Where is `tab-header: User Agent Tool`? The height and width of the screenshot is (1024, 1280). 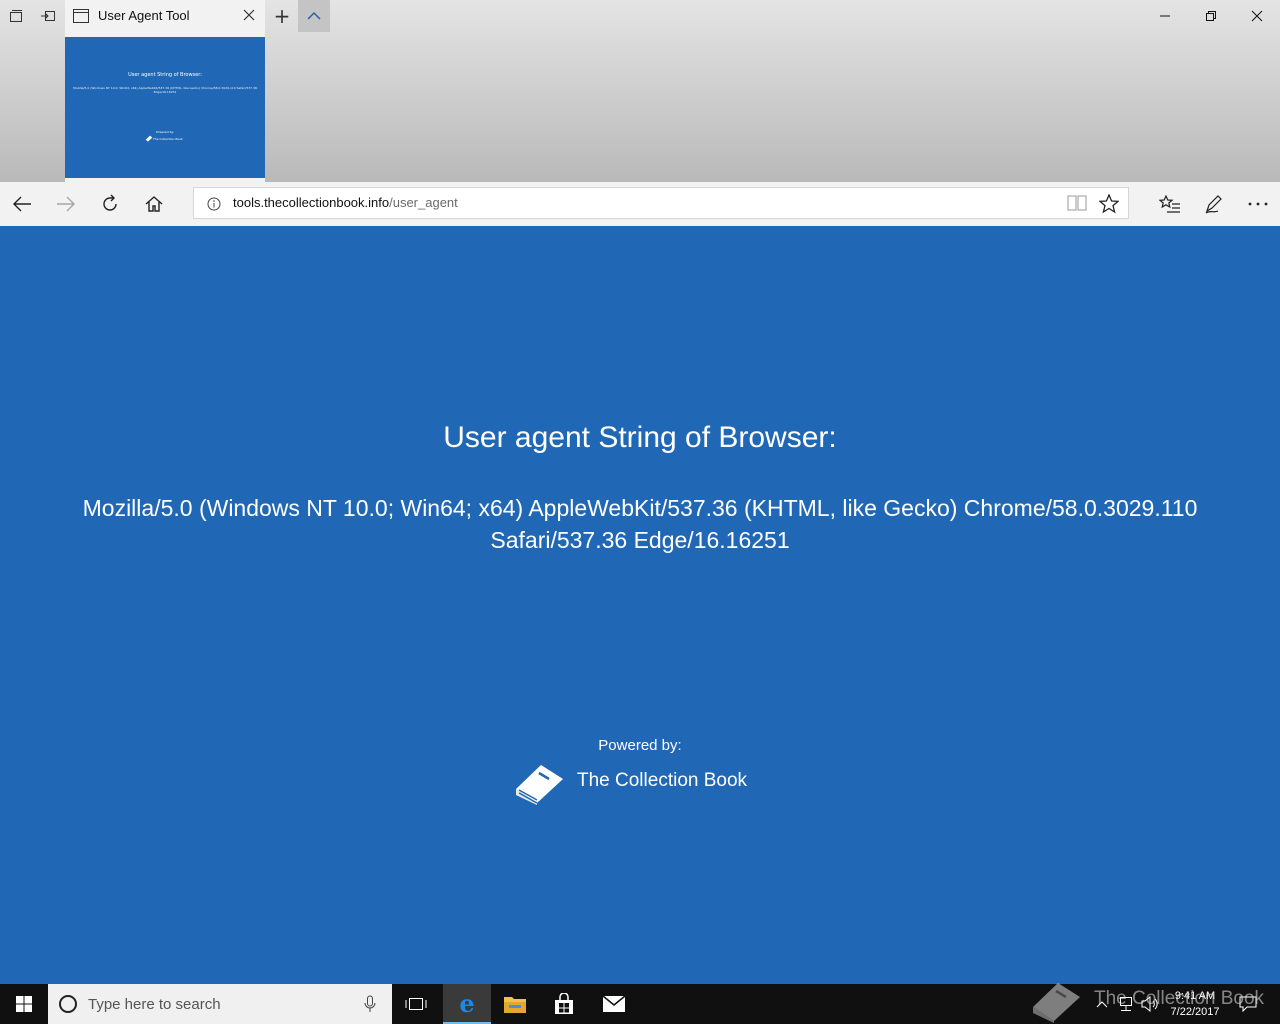 tab-header: User Agent Tool is located at coordinates (165, 17).